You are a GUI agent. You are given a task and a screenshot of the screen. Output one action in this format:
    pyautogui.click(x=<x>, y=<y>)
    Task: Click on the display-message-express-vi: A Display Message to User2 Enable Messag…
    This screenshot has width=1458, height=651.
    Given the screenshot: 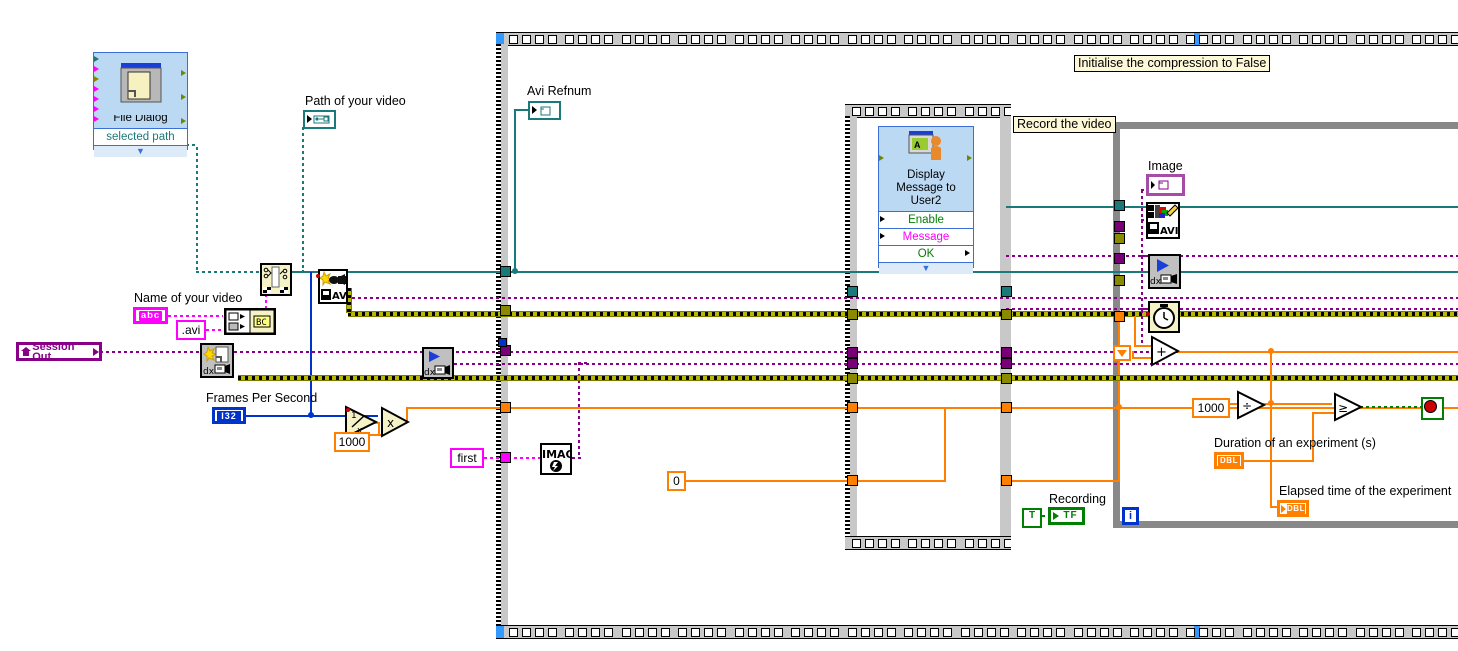 What is the action you would take?
    pyautogui.click(x=926, y=200)
    